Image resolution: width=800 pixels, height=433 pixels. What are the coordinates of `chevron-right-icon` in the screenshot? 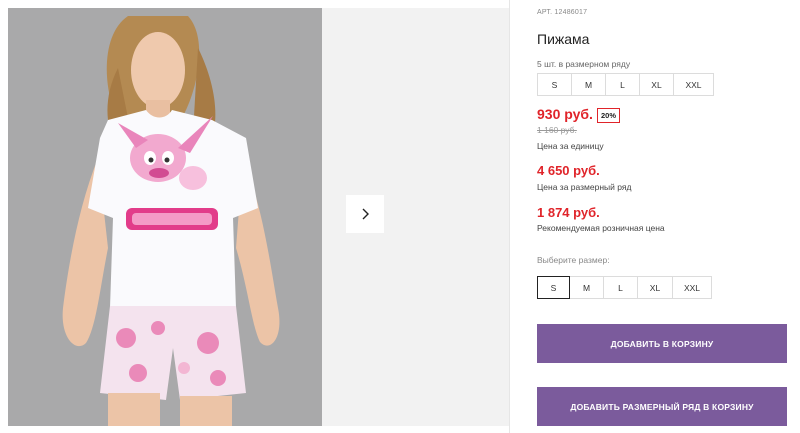 It's located at (365, 214).